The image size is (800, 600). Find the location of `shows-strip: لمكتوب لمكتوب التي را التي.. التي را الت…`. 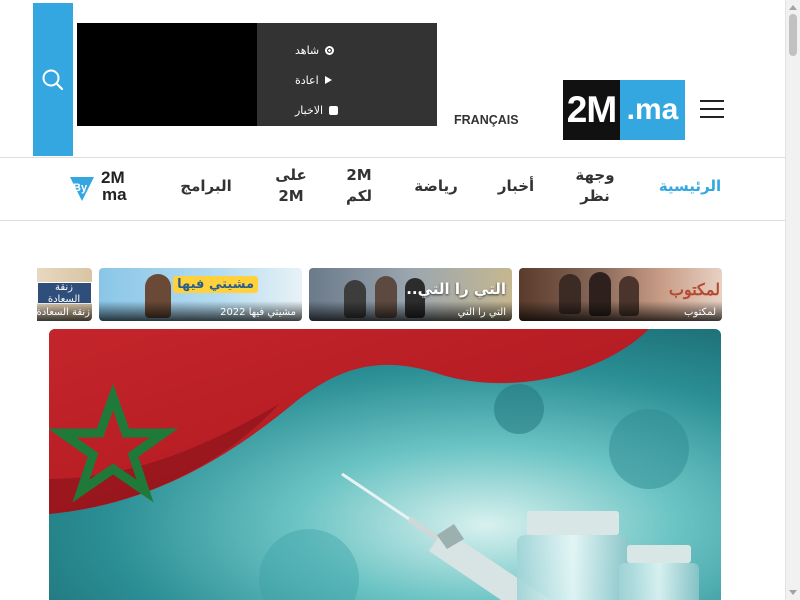

shows-strip: لمكتوب لمكتوب التي را التي.. التي را الت… is located at coordinates (382, 294).